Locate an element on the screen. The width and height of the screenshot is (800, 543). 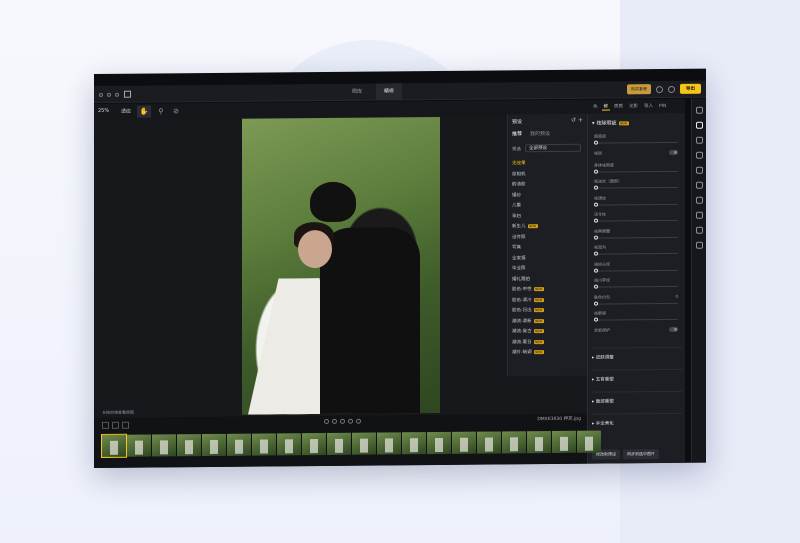
preset-item: 写真 is located at coordinates (548, 247).